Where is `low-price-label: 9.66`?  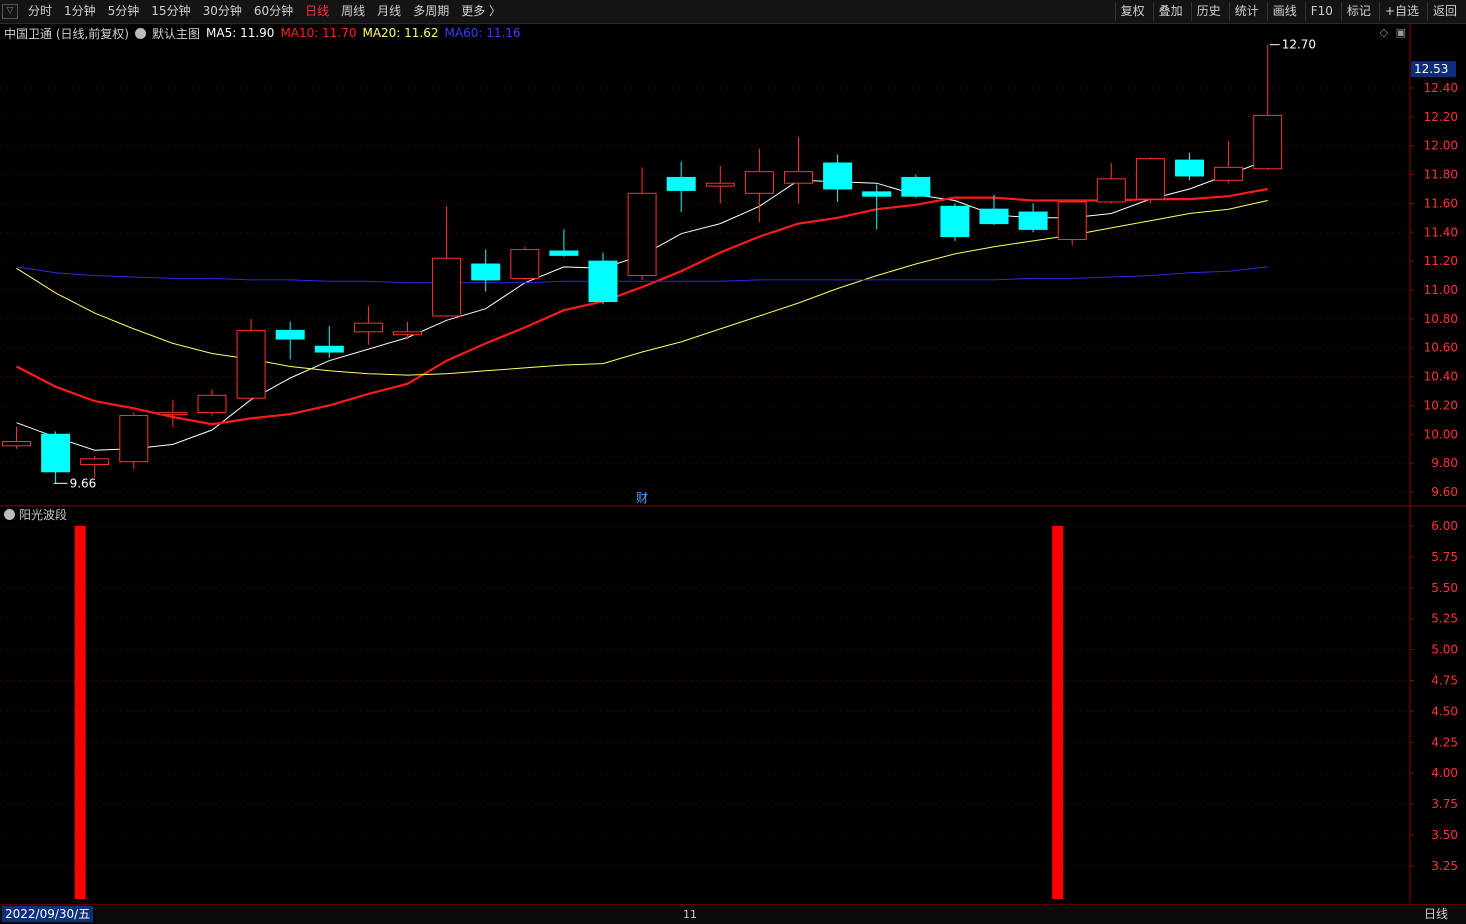
low-price-label: 9.66 is located at coordinates (83, 483).